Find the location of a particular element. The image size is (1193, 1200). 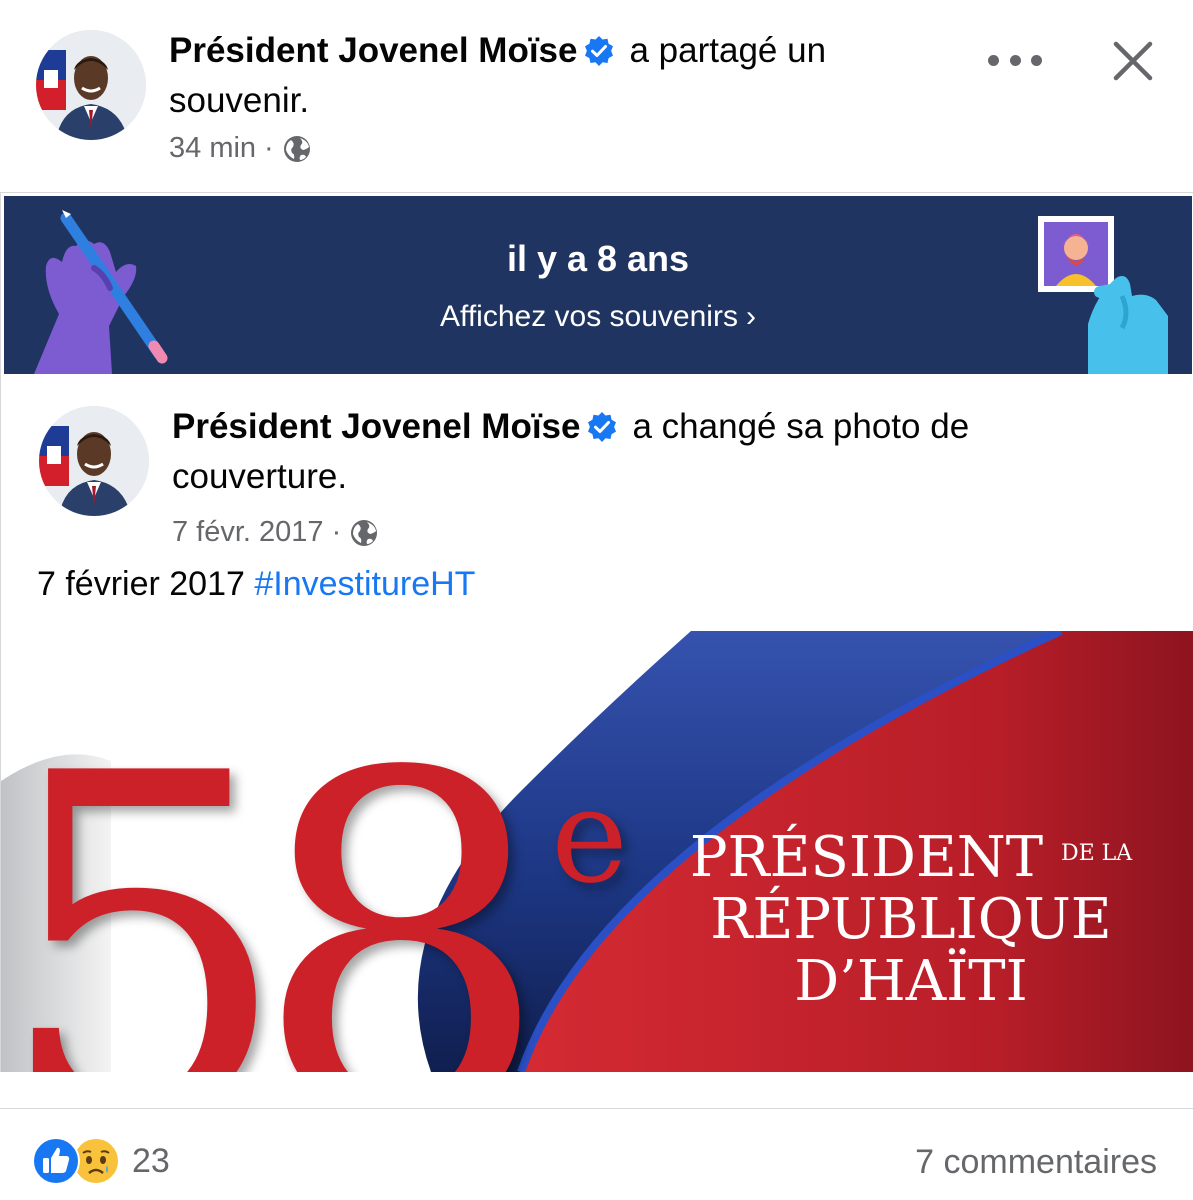

cover-title: PRÉSIDENT DE LA RÉPUBLIQUE D’HAÏTI is located at coordinates (911, 918).